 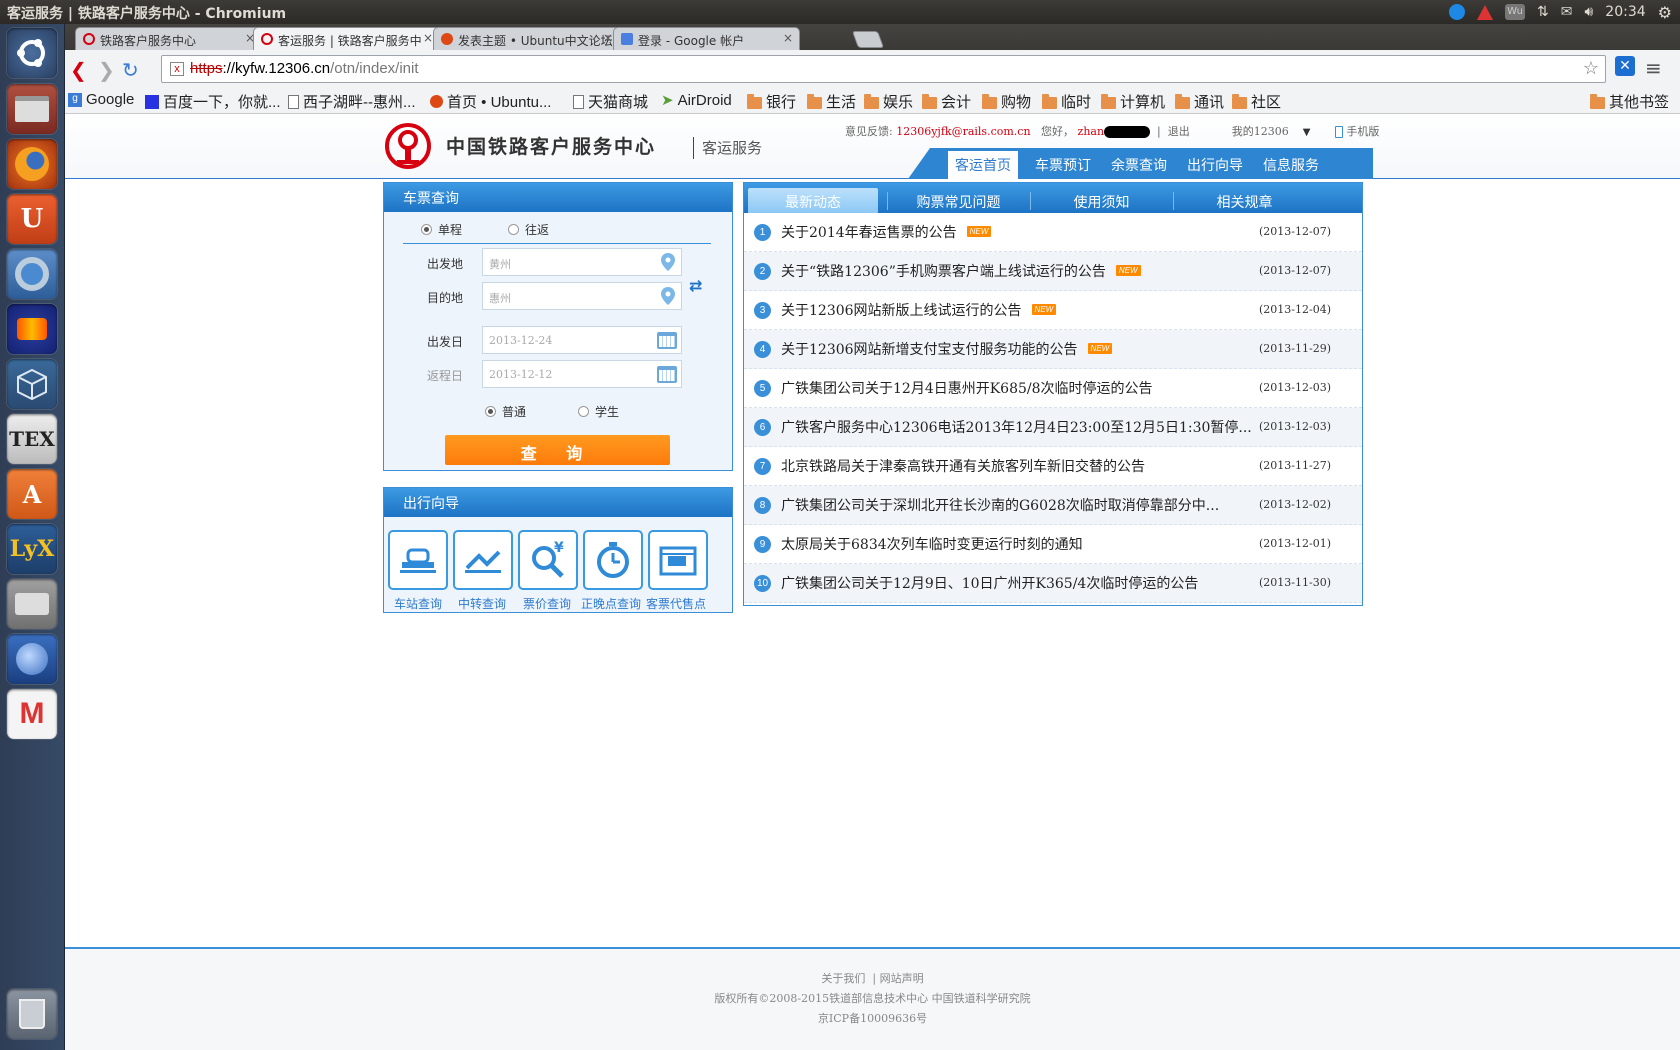 I want to click on from-station-input: 黄州, so click(x=582, y=262).